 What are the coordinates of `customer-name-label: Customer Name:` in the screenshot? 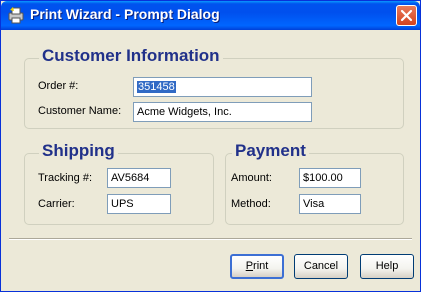 It's located at (80, 111).